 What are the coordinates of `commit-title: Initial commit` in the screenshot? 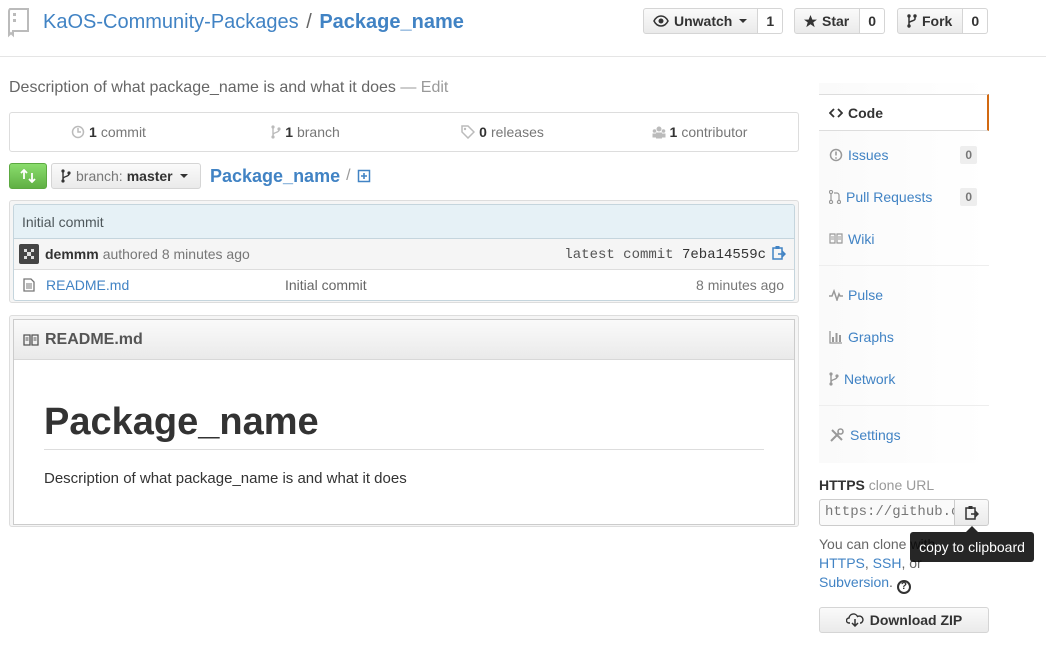 It's located at (404, 222).